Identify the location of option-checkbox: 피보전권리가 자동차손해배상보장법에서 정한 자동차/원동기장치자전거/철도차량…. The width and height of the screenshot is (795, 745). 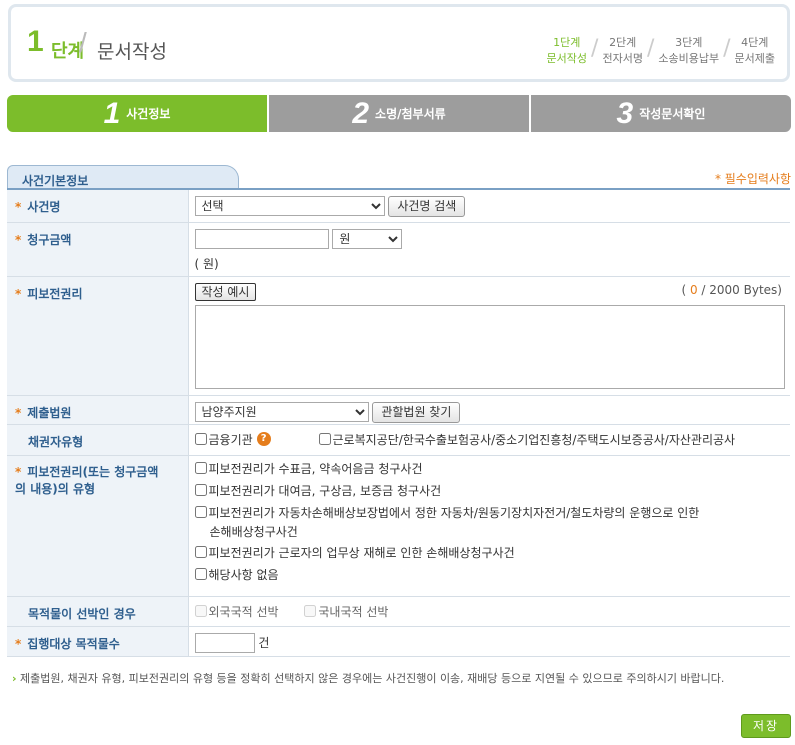
(446, 512).